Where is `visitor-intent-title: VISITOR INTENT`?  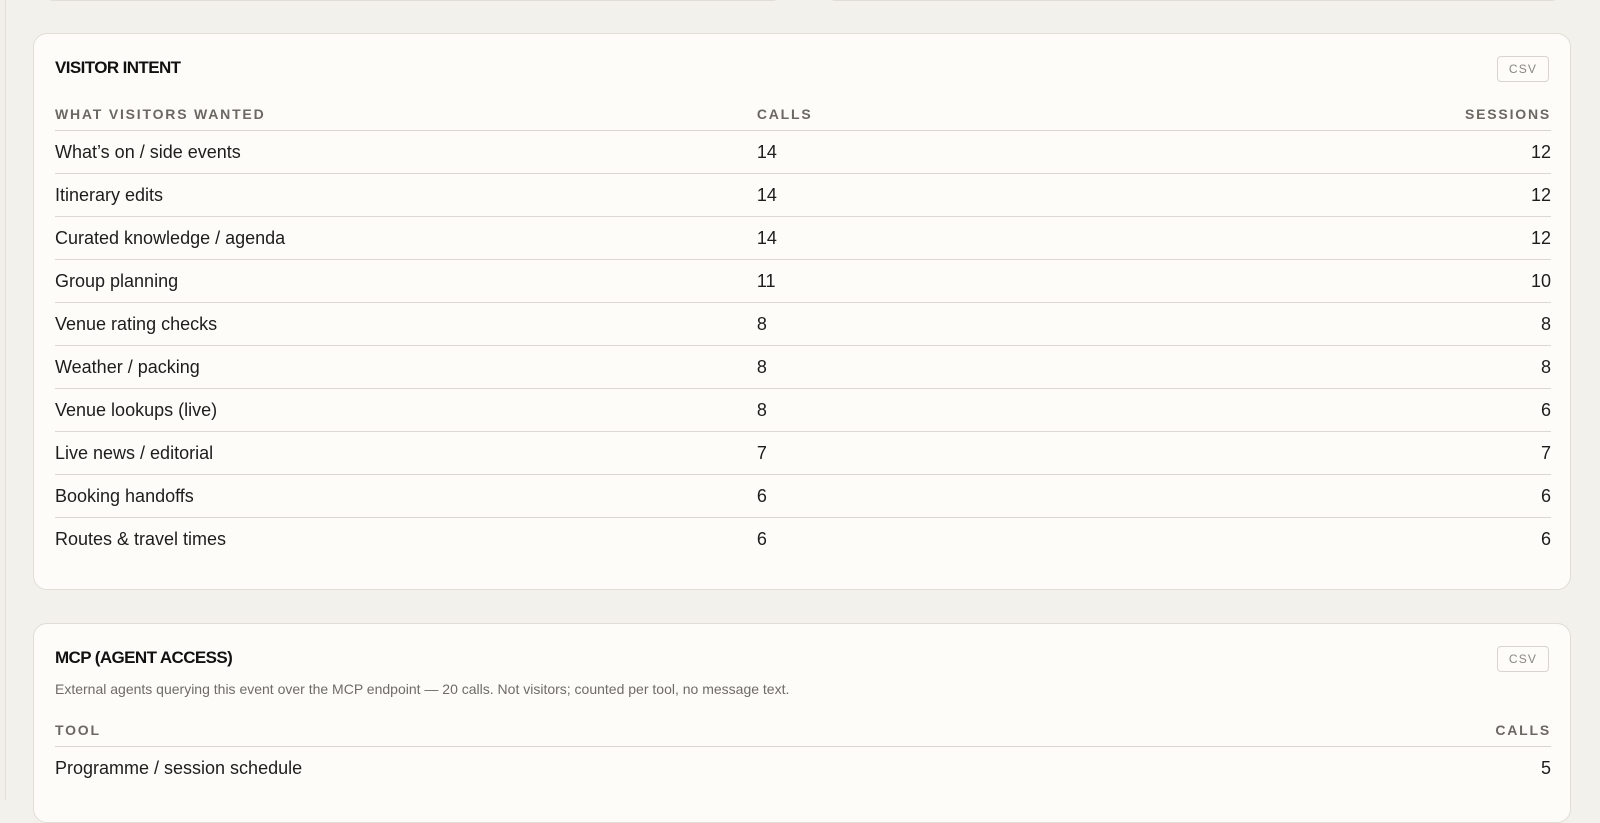 visitor-intent-title: VISITOR INTENT is located at coordinates (118, 67).